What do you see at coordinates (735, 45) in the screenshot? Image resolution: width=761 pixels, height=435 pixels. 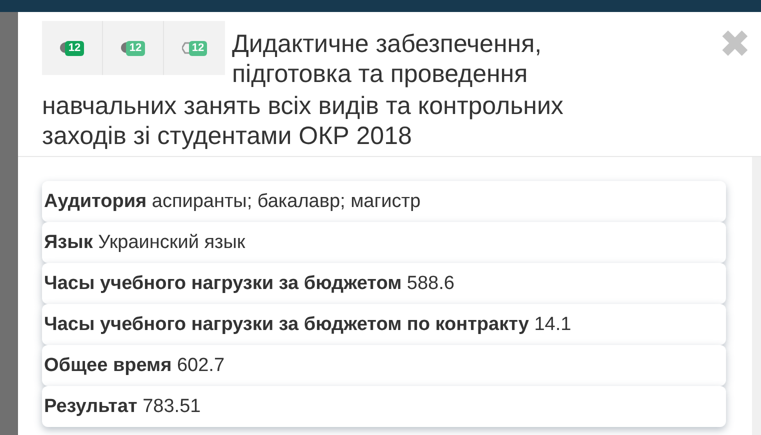 I see `close-button: ✖` at bounding box center [735, 45].